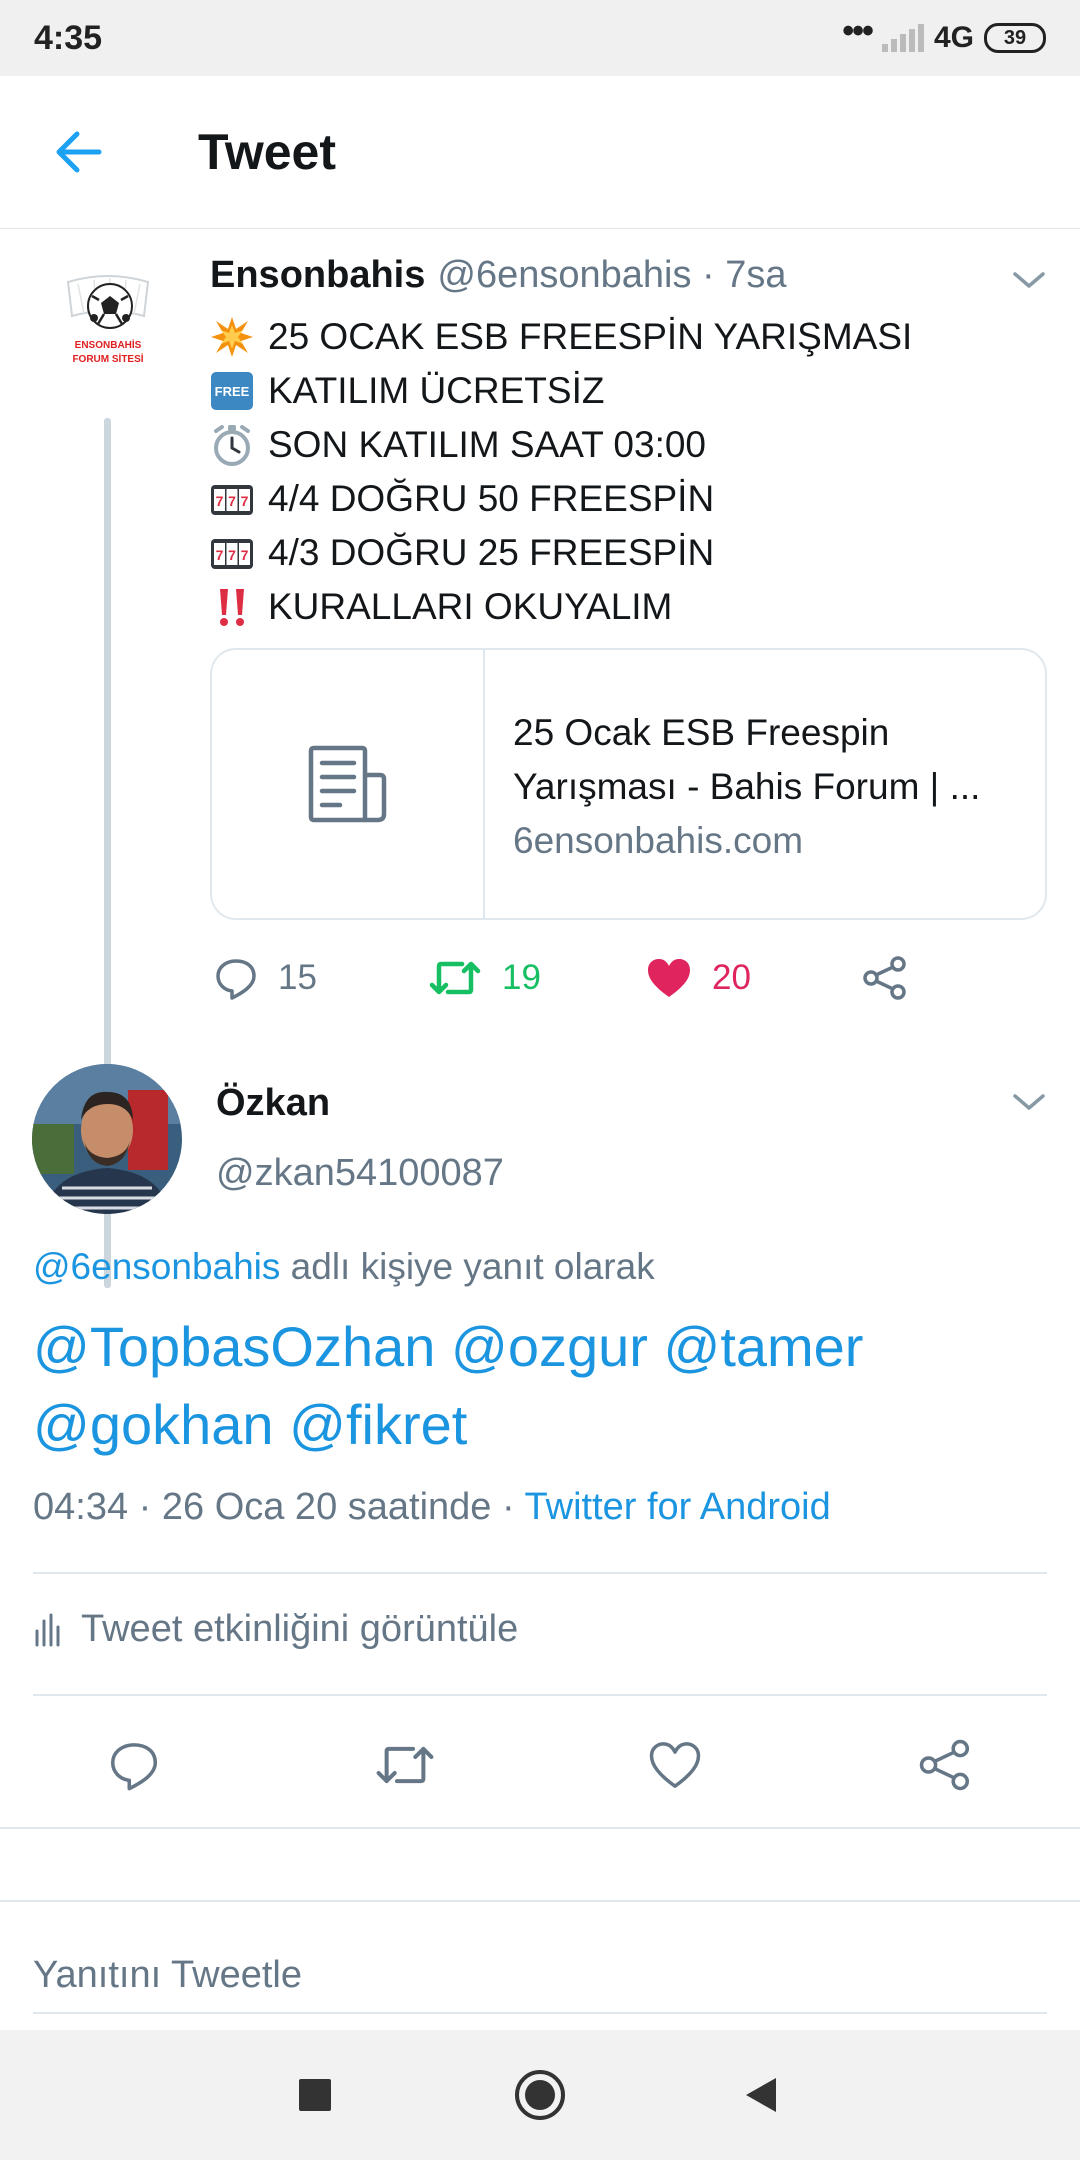  Describe the element at coordinates (491, 498) in the screenshot. I see `tweet-line-text: 4/4 DOĞRU 50 FREESPİN` at that location.